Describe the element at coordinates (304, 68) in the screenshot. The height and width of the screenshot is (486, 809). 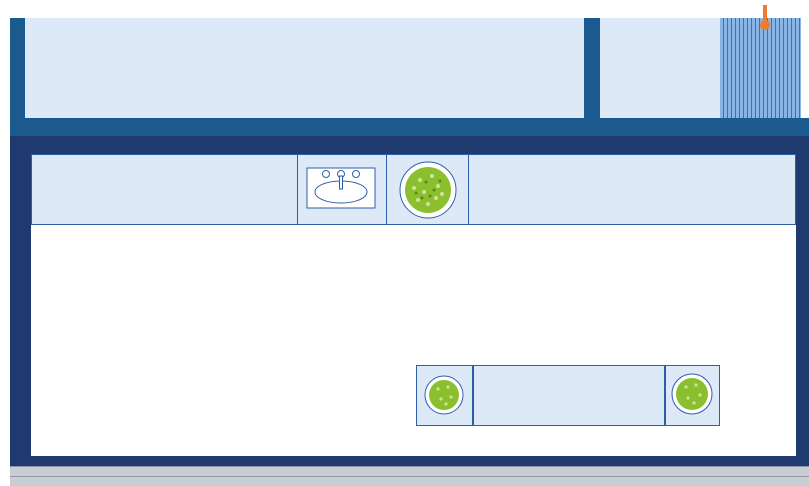
I see `top-left-room` at that location.